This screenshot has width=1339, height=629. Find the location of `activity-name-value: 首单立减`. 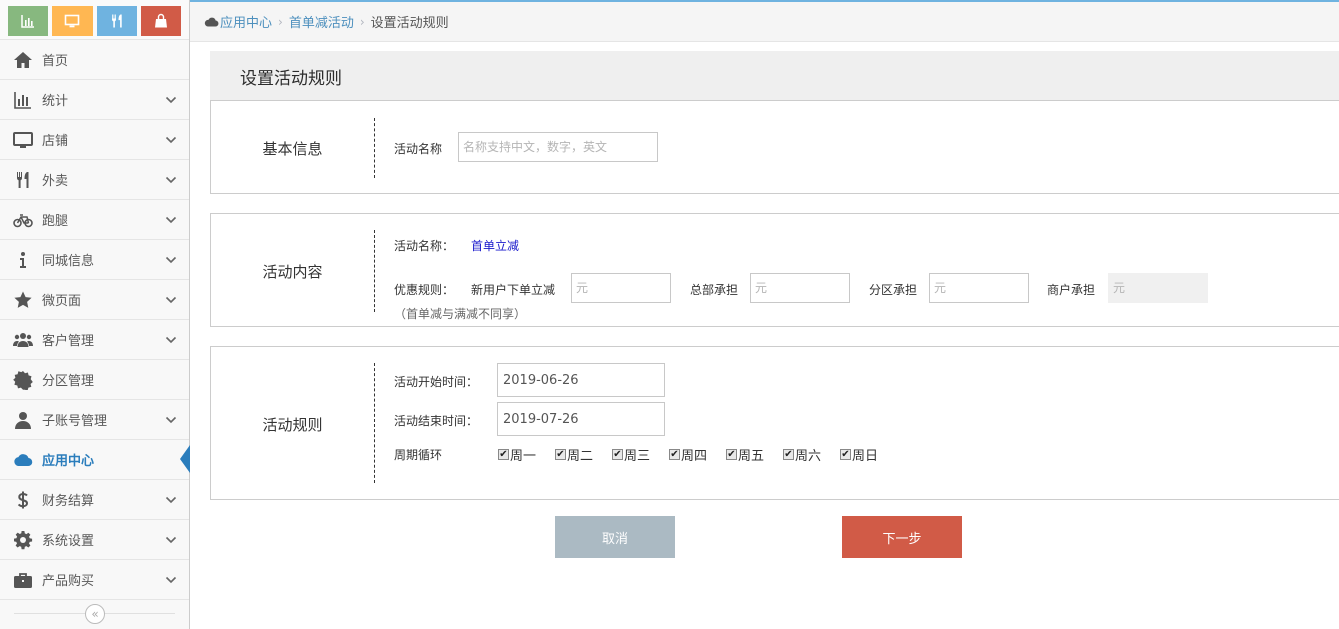

activity-name-value: 首单立减 is located at coordinates (495, 246).